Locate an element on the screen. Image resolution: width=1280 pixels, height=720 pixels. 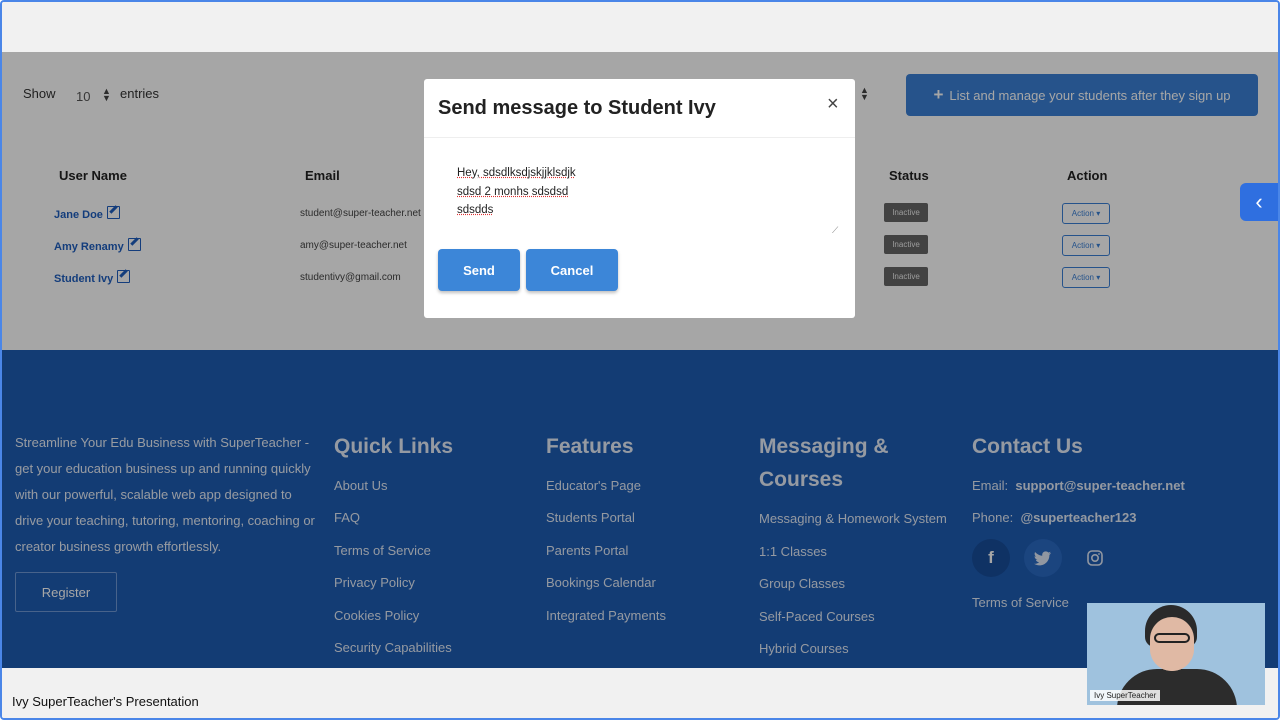
glasses-icon is located at coordinates (1172, 638).